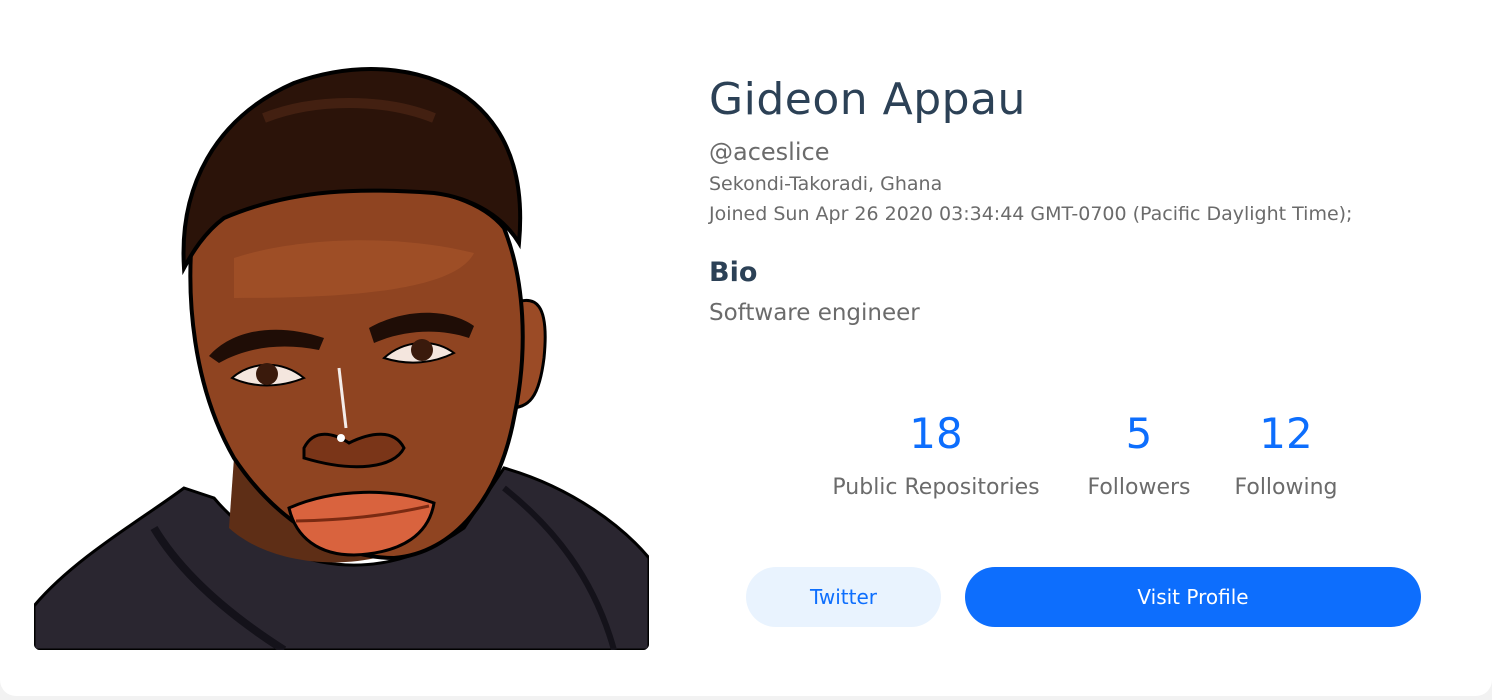 Image resolution: width=1492 pixels, height=700 pixels. Describe the element at coordinates (733, 272) in the screenshot. I see `bio-heading: Bio` at that location.